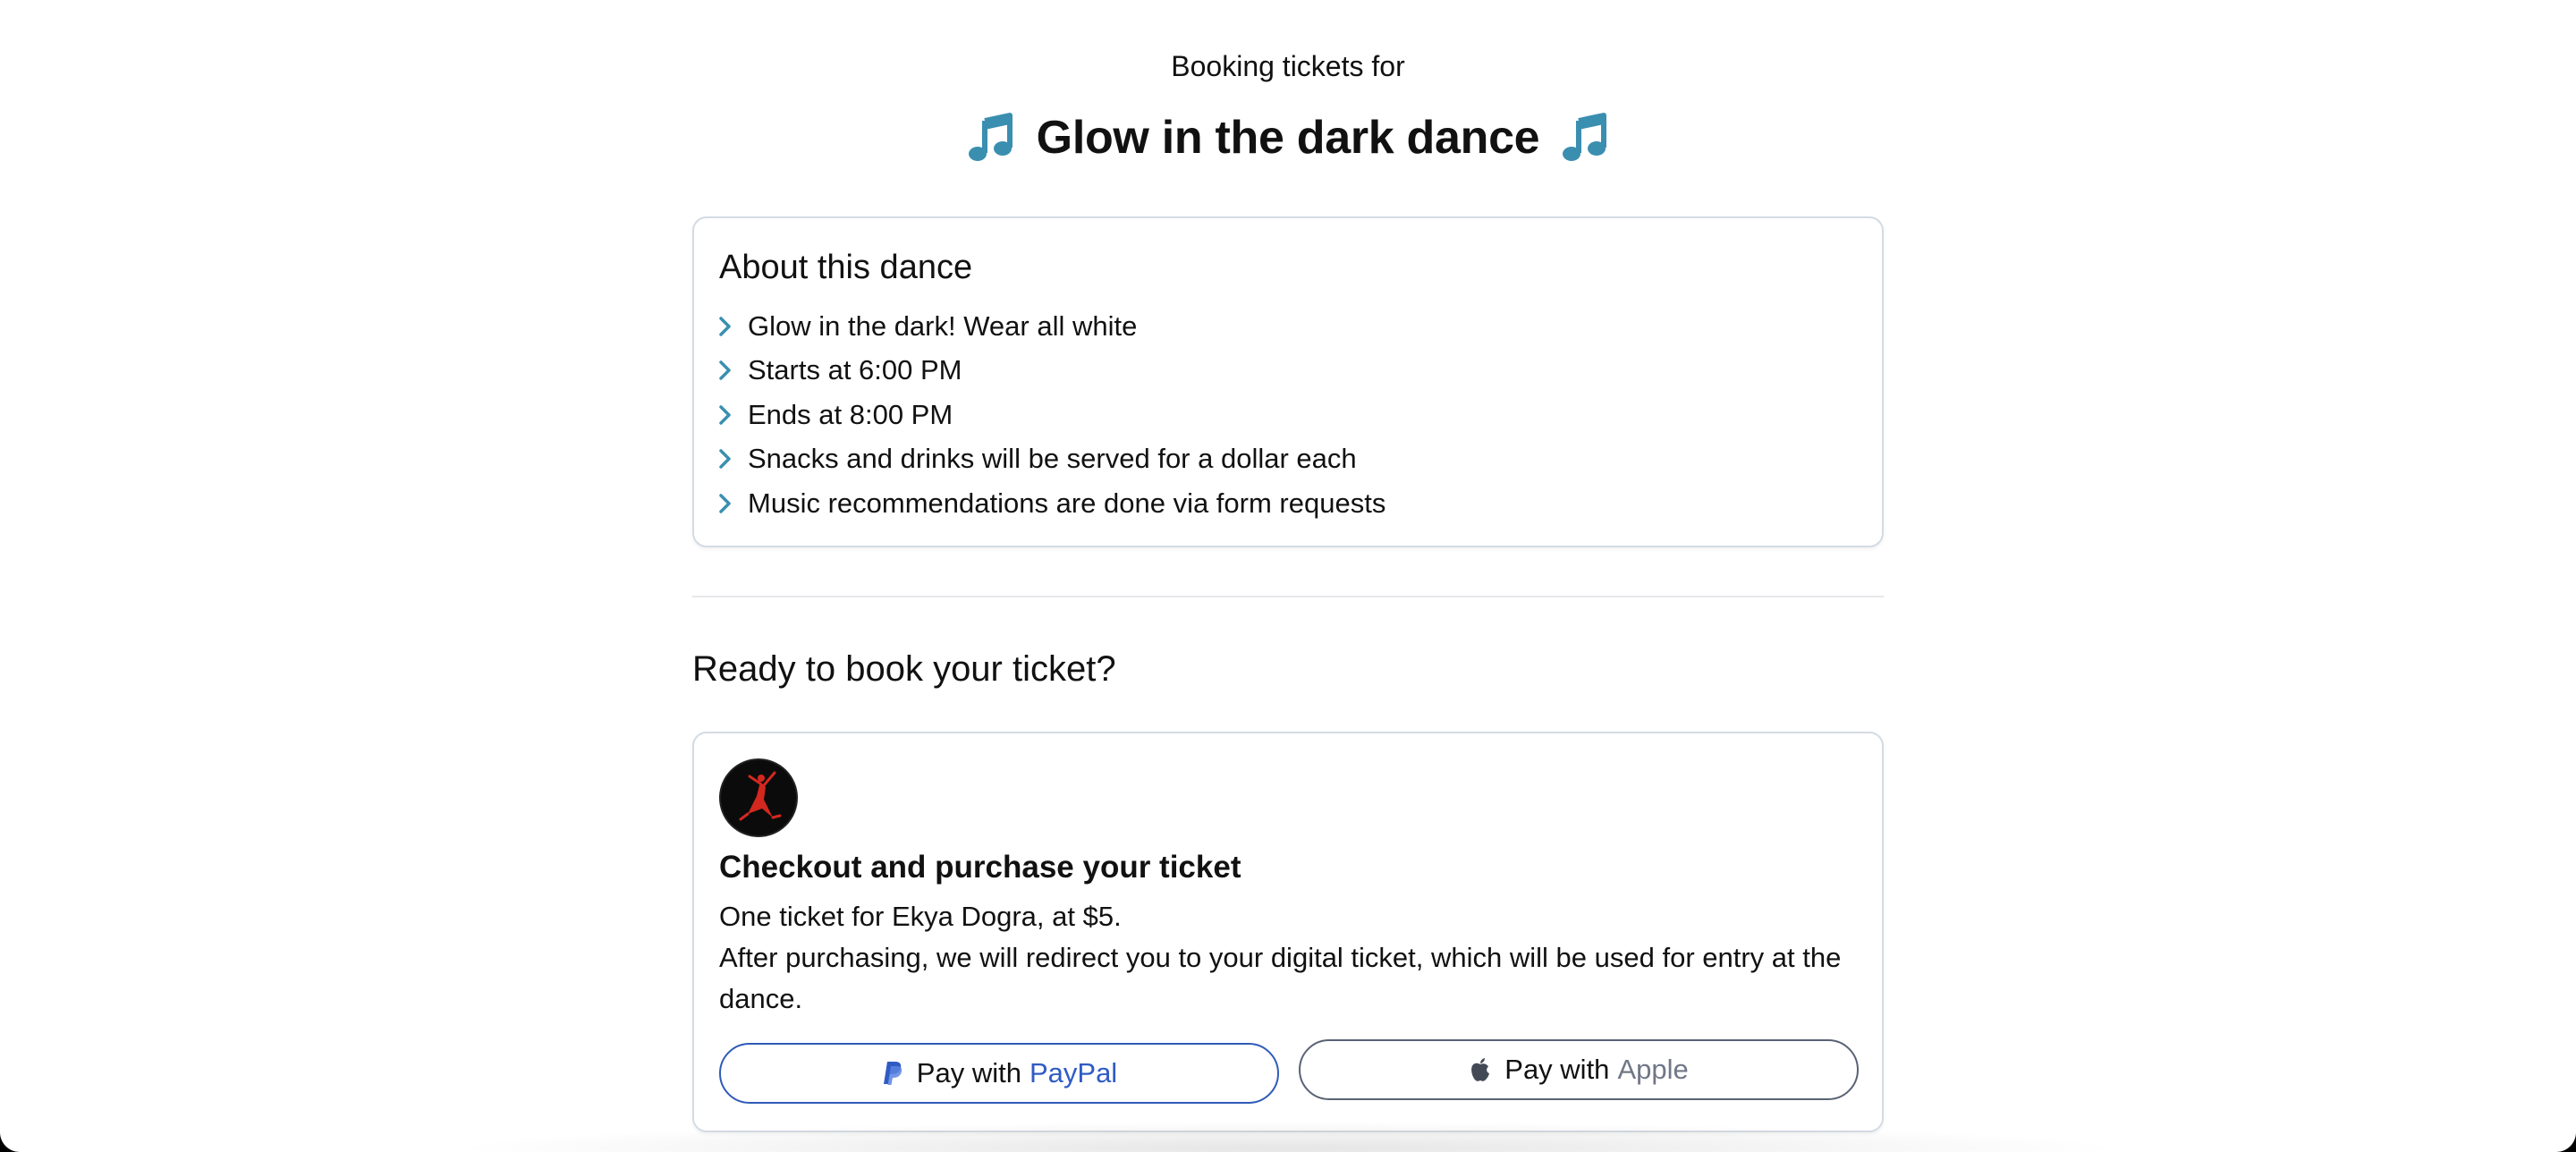 This screenshot has height=1152, width=2576. I want to click on paypal-button-prefix: Pay with, so click(968, 1072).